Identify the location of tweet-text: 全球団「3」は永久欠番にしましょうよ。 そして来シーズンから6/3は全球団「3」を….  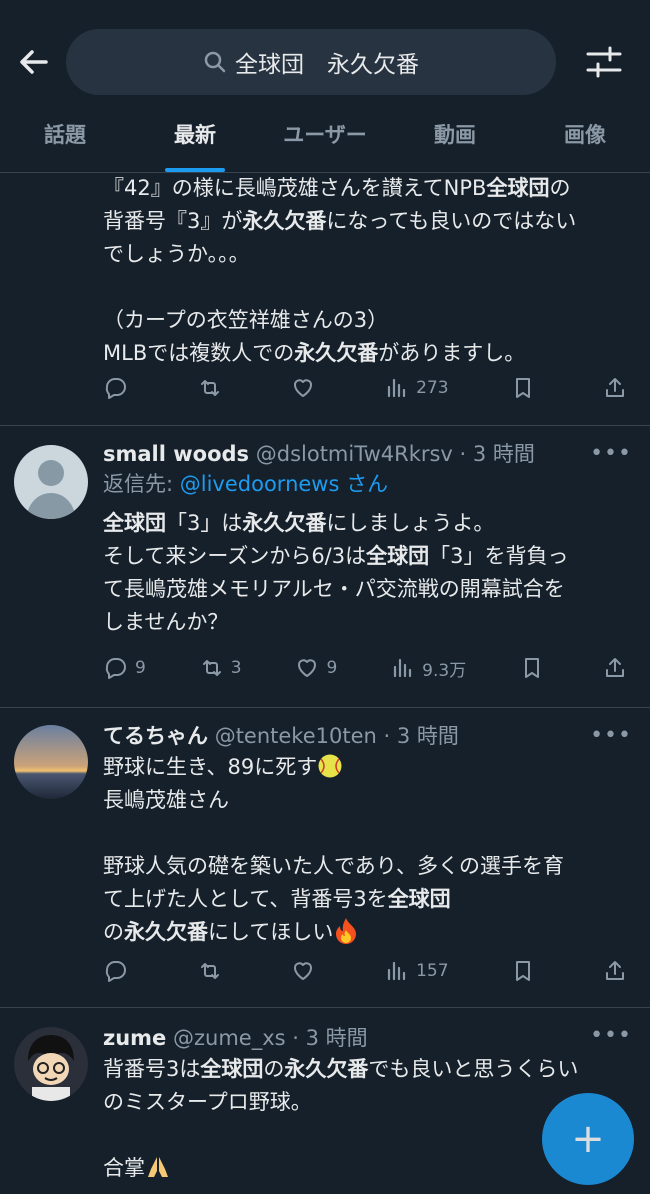
(366, 573).